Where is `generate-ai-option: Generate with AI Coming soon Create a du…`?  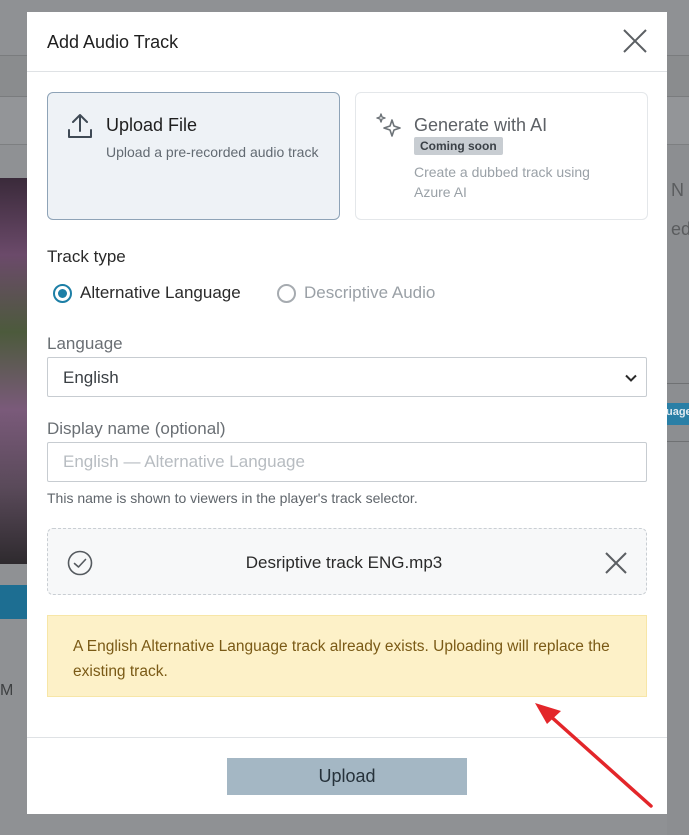 generate-ai-option: Generate with AI Coming soon Create a du… is located at coordinates (501, 156).